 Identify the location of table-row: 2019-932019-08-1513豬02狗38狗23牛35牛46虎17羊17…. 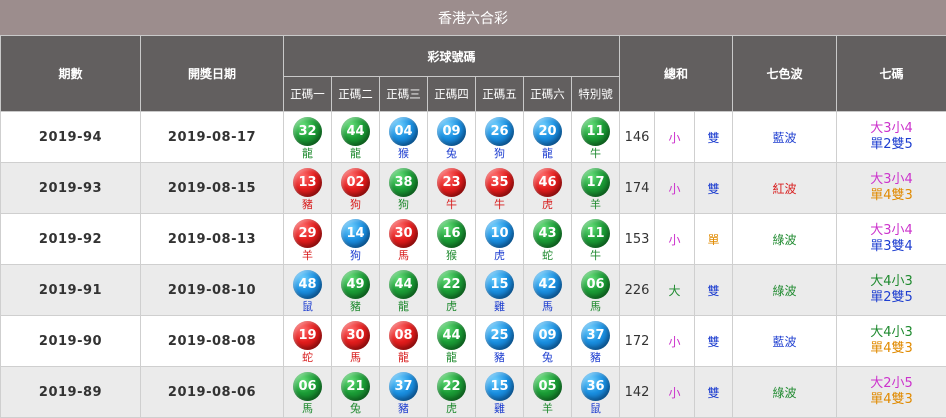
(473, 188).